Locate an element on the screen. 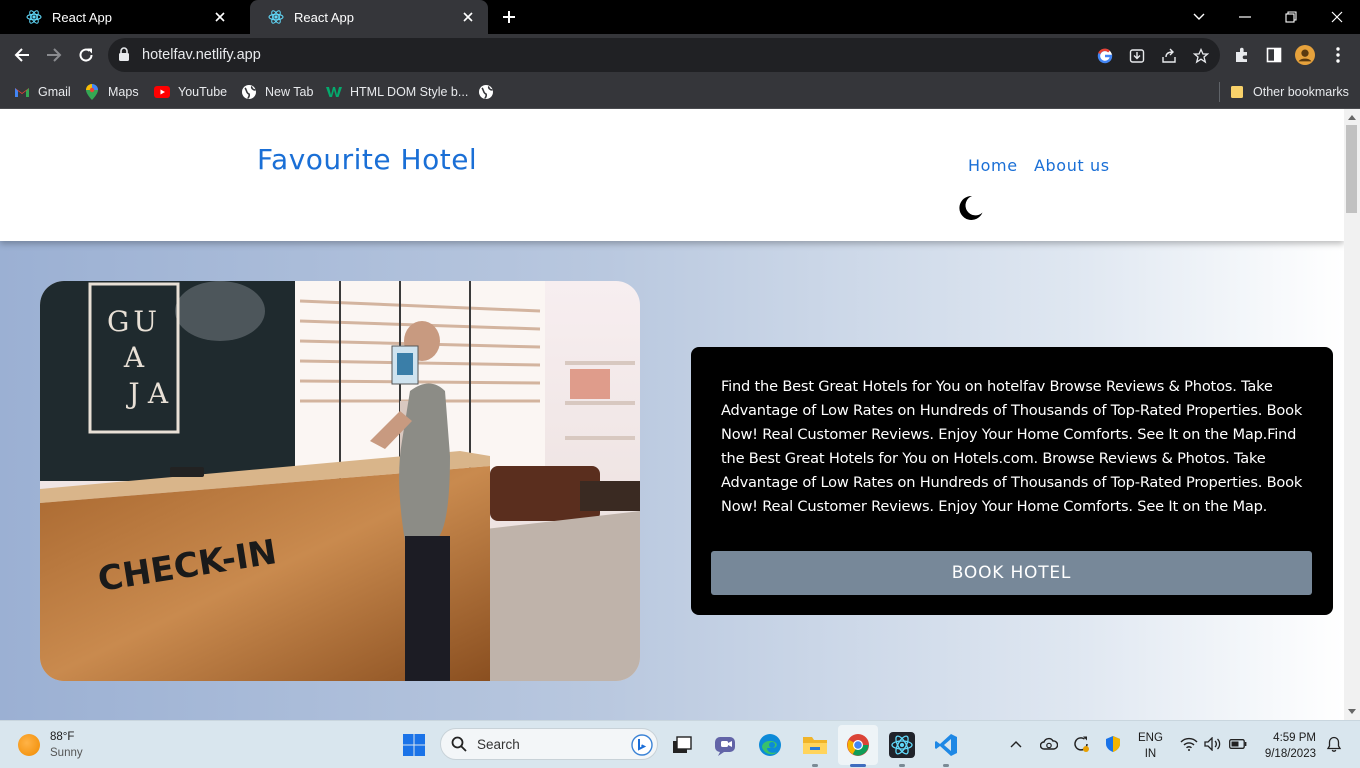  bing-icon is located at coordinates (642, 747).